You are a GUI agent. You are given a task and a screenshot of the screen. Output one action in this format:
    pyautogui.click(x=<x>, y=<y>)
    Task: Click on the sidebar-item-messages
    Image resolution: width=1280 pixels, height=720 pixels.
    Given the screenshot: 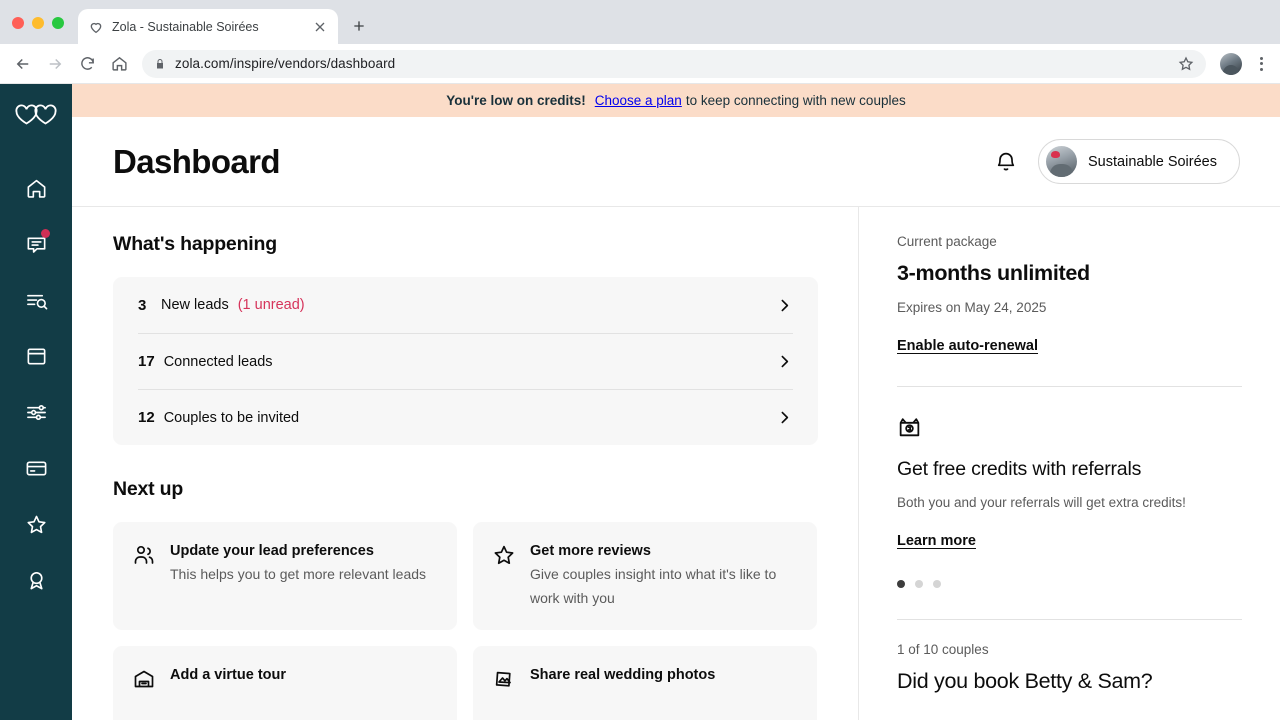 What is the action you would take?
    pyautogui.click(x=36, y=244)
    